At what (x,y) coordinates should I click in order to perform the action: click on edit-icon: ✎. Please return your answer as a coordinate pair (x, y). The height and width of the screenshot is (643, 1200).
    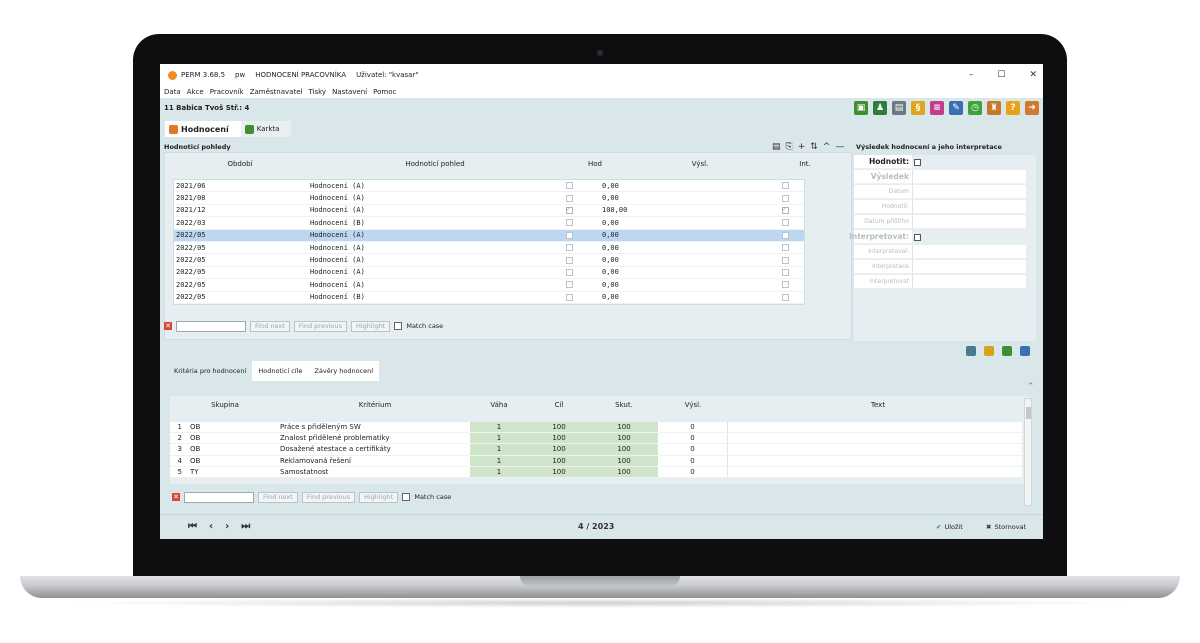
    Looking at the image, I should click on (956, 108).